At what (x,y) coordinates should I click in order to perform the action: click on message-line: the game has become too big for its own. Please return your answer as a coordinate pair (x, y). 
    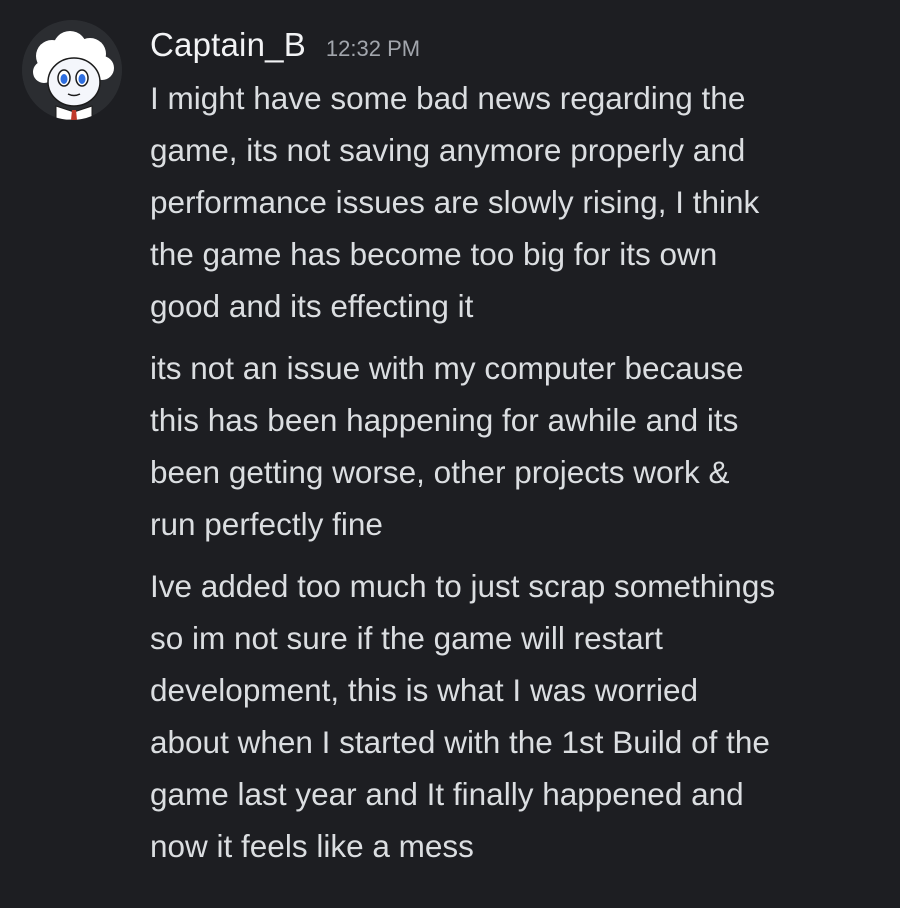
    Looking at the image, I should click on (434, 254).